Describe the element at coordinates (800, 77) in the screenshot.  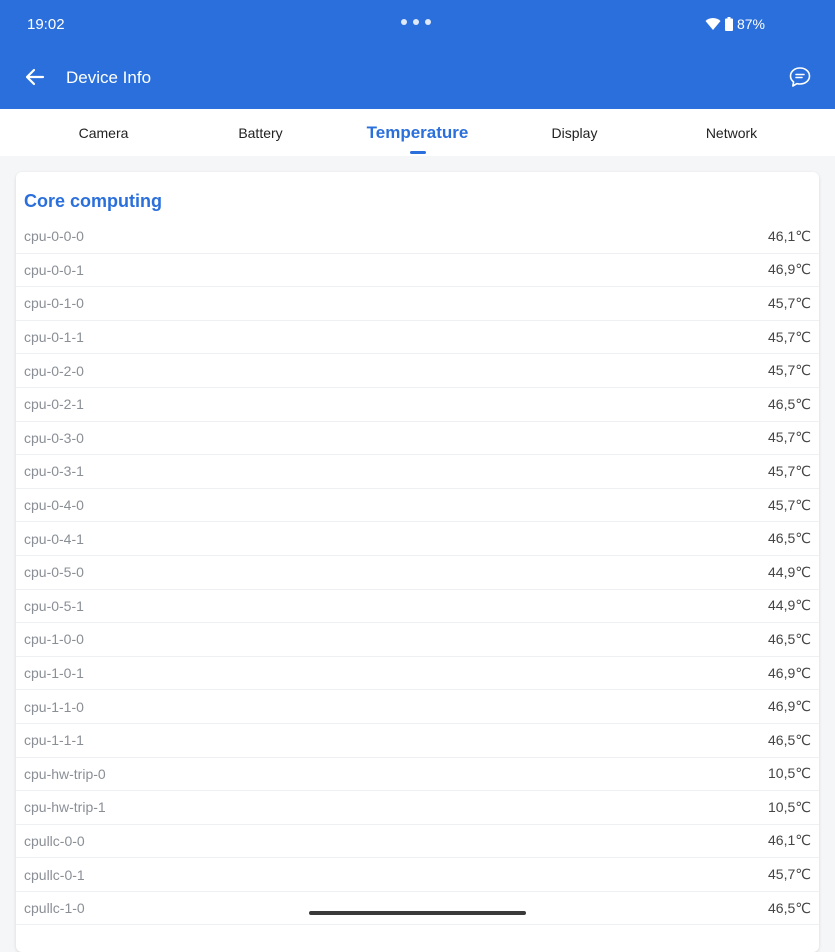
I see `chat-feedback-icon` at that location.